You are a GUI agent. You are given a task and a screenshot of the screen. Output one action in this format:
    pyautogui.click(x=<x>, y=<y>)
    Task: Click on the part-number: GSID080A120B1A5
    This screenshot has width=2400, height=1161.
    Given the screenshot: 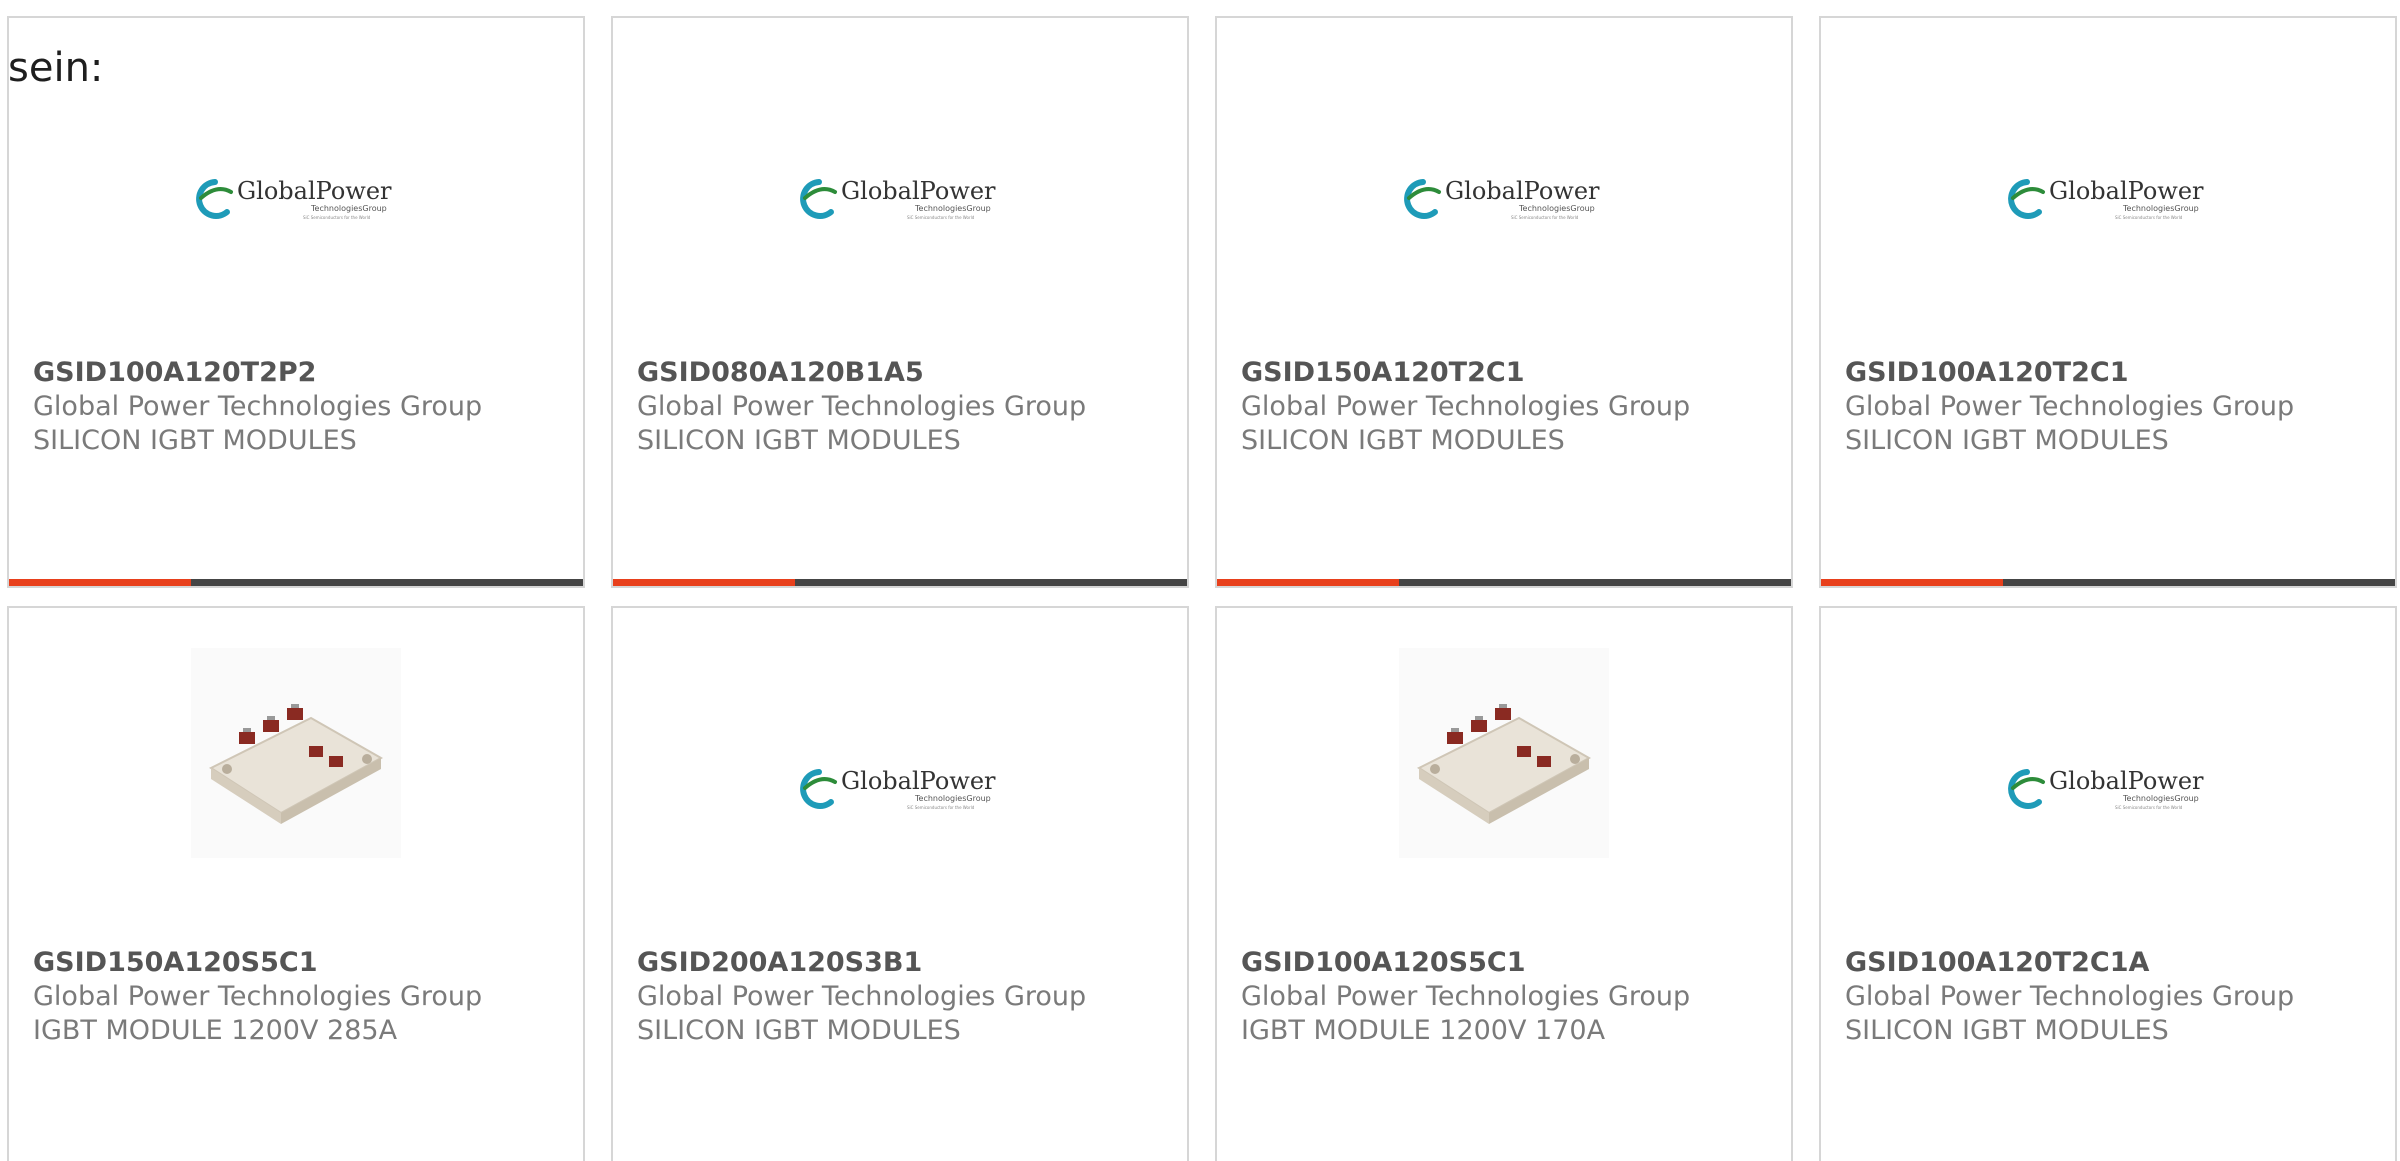 What is the action you would take?
    pyautogui.click(x=902, y=373)
    